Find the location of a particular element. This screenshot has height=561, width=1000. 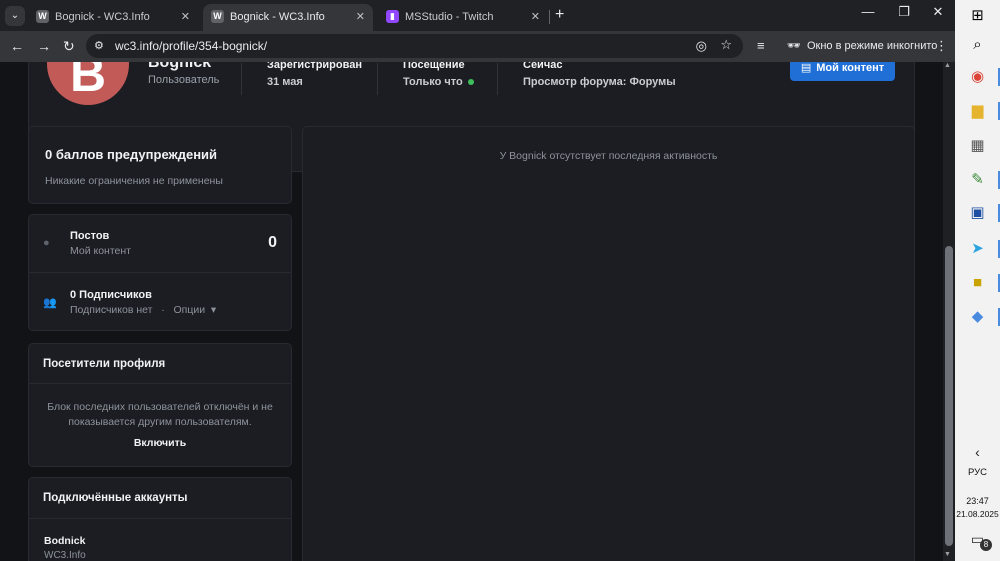

my-content-button: ▤ Мой контент is located at coordinates (842, 71).